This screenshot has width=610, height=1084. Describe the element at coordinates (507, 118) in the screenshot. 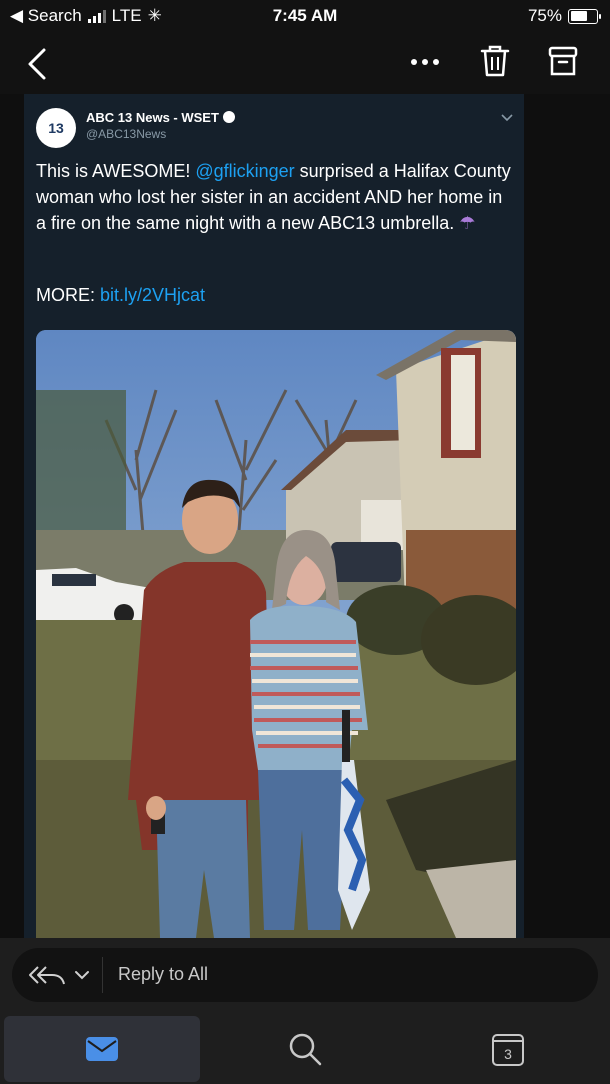

I see `chevron-down-icon` at that location.